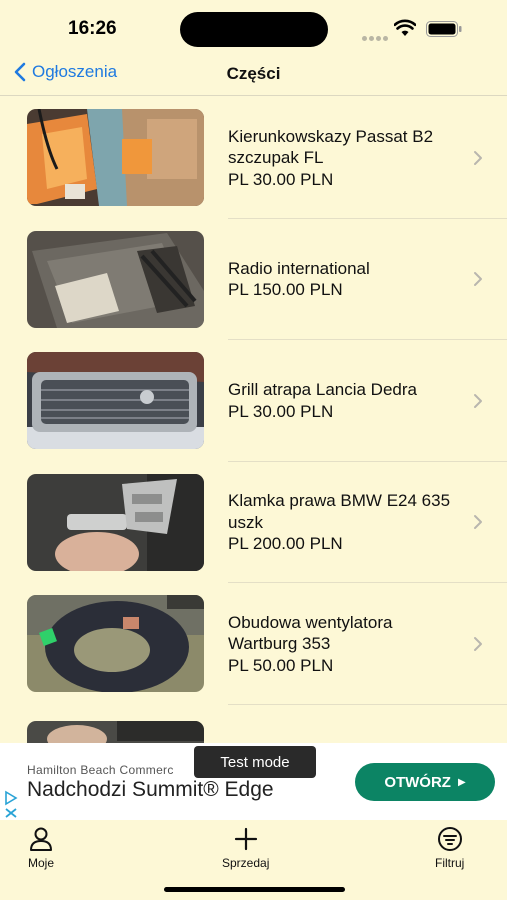  I want to click on status-time: 16:26, so click(92, 28).